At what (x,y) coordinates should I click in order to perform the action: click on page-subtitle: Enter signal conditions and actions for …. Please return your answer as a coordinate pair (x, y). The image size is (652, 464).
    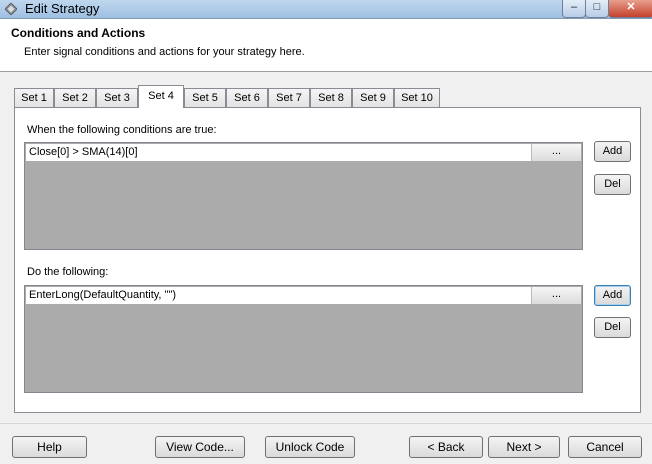
    Looking at the image, I should click on (164, 52).